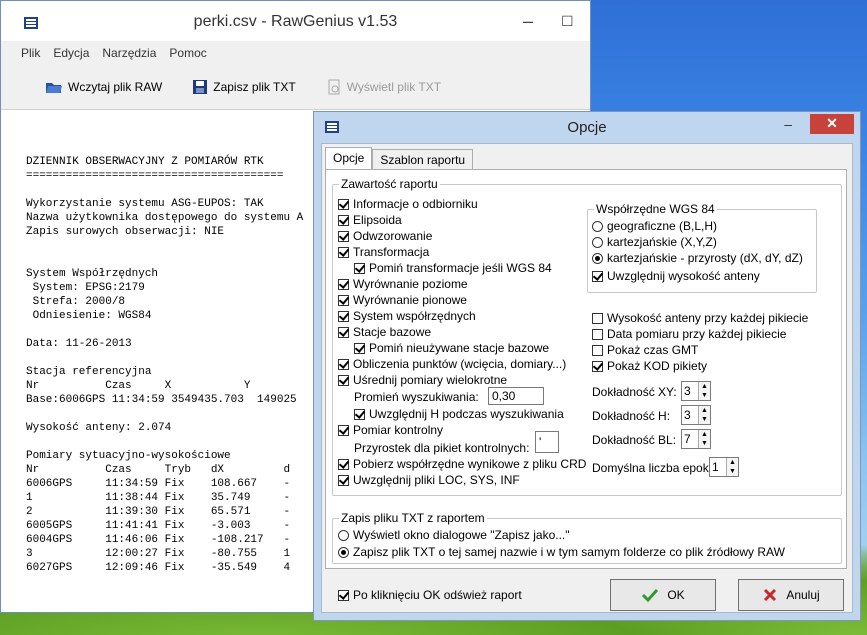  What do you see at coordinates (676, 276) in the screenshot?
I see `checkbox-include-antenna-height: Uwzględnij wysokość anteny` at bounding box center [676, 276].